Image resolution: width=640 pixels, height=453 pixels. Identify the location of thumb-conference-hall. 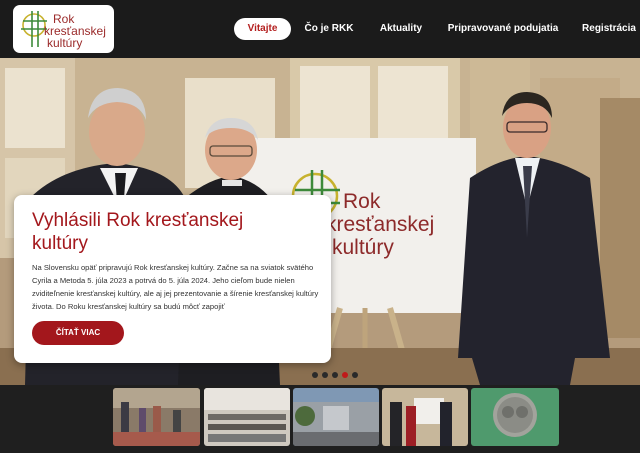
(247, 417).